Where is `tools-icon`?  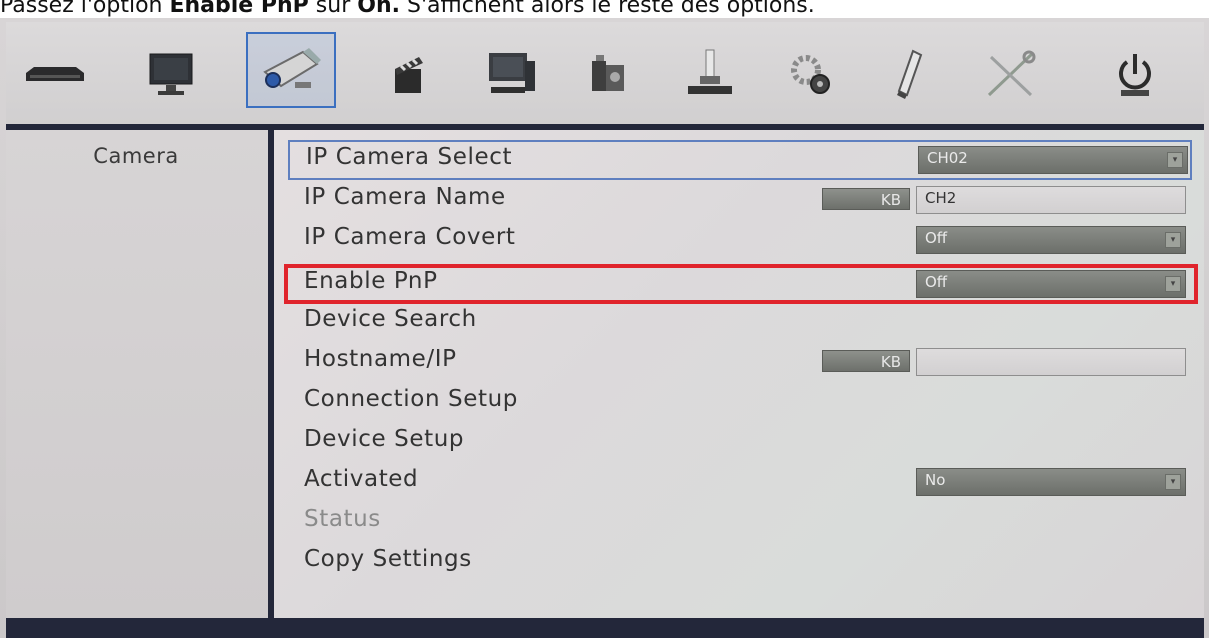
tools-icon is located at coordinates (1011, 75).